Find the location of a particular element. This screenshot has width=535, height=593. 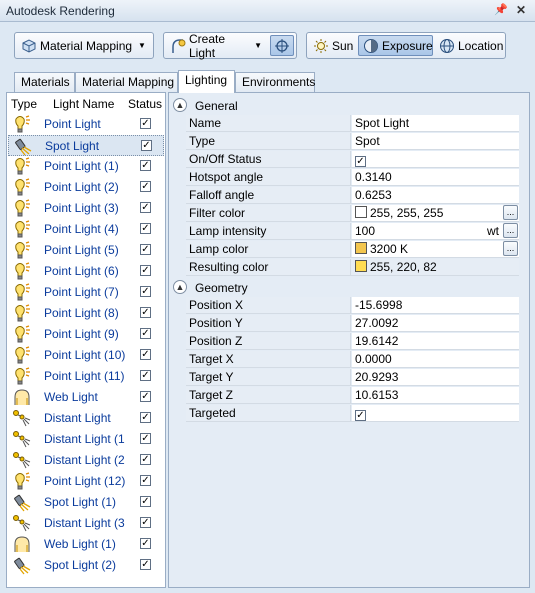

property-value: 0.0000 is located at coordinates (435, 359).